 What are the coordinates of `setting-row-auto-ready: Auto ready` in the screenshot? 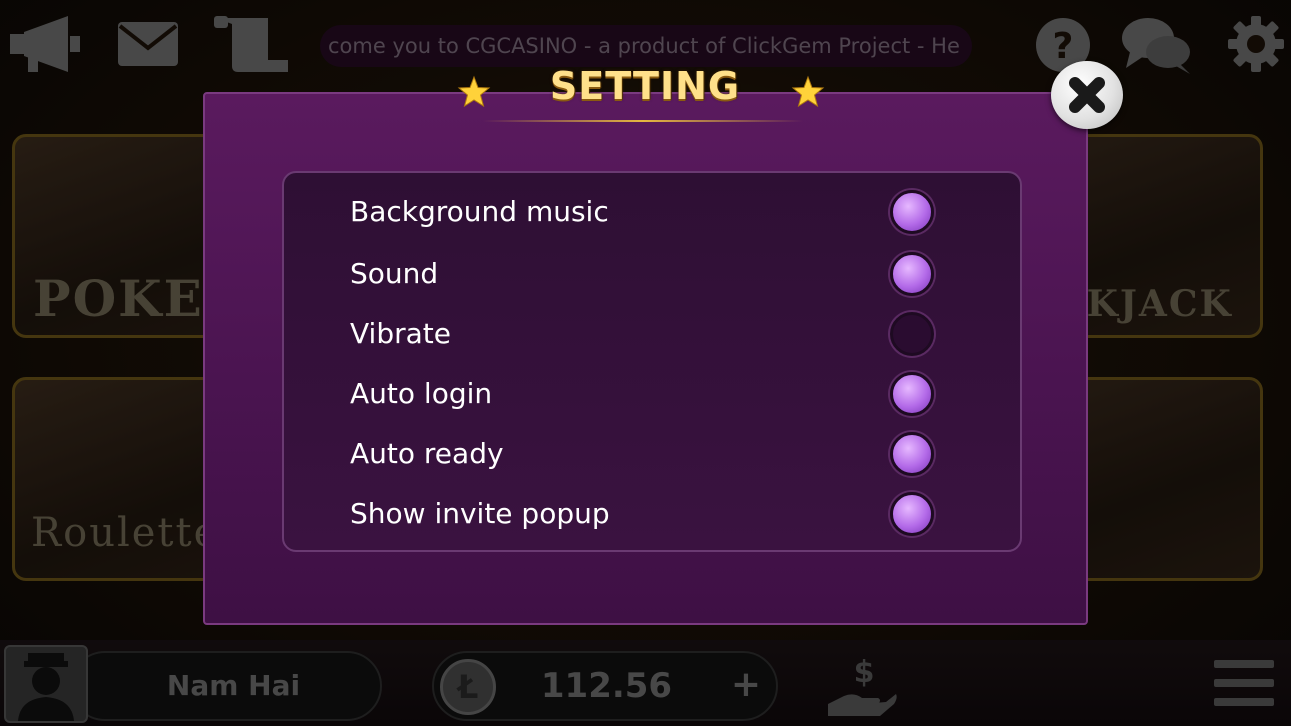 It's located at (654, 454).